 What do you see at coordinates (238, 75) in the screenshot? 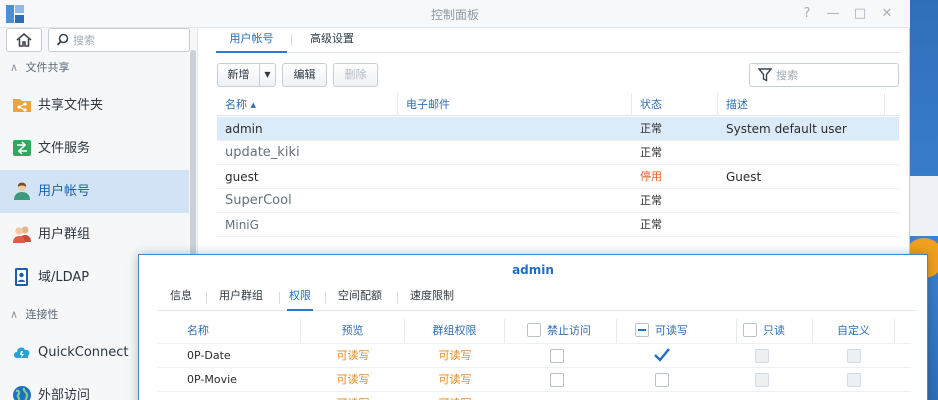
I see `add-button: 新增` at bounding box center [238, 75].